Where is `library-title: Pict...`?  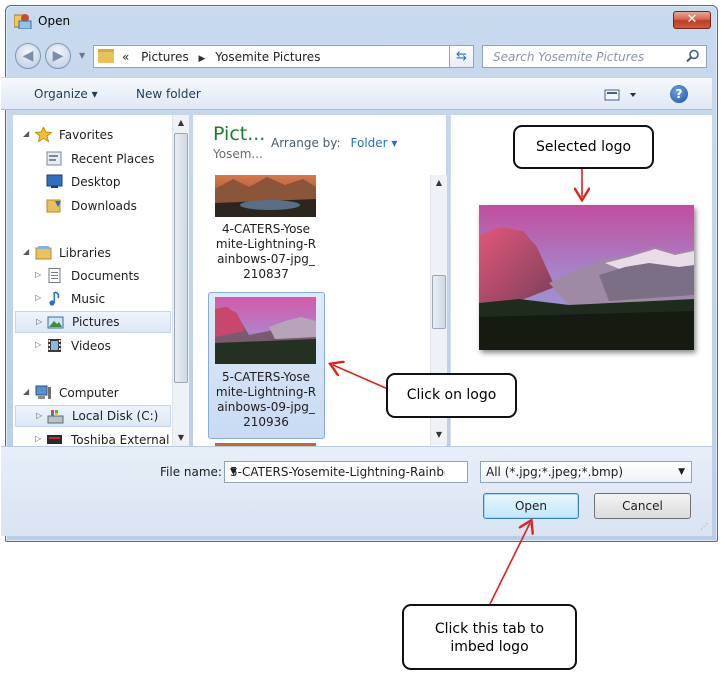 library-title: Pict... is located at coordinates (239, 134).